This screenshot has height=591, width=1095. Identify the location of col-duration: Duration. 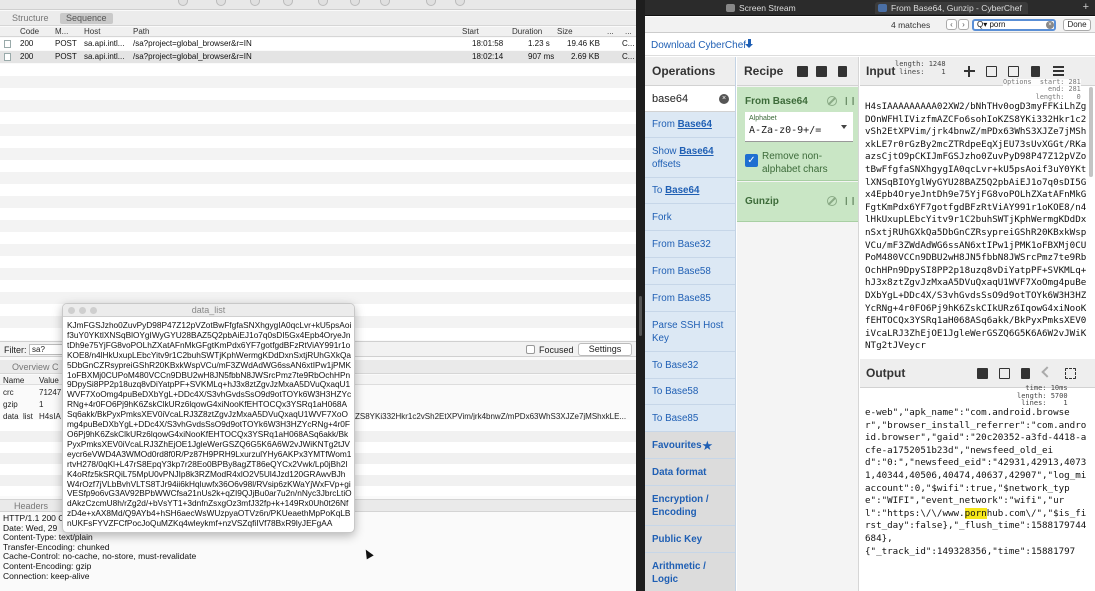
(527, 31).